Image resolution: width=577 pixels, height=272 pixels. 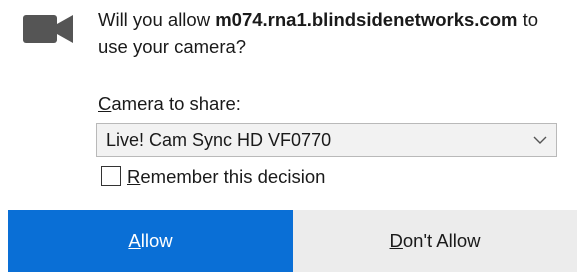 I want to click on allow-button-label: Allow, so click(x=150, y=241).